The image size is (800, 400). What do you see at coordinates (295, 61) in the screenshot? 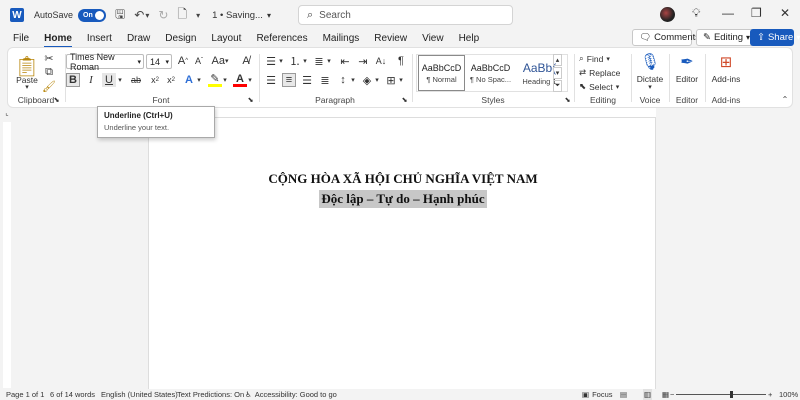
I see `numbering-icon: ⒈` at bounding box center [295, 61].